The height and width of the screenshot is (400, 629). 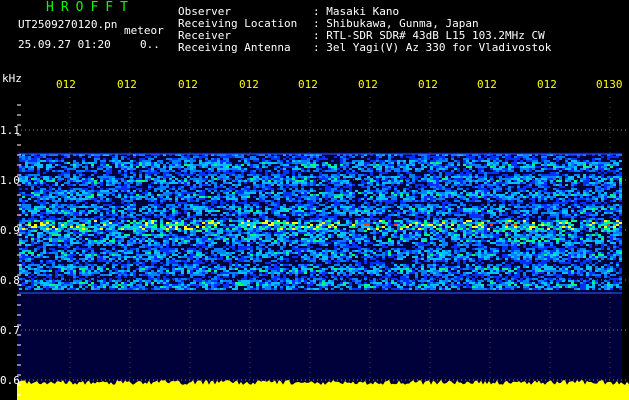 What do you see at coordinates (10, 380) in the screenshot?
I see `freq-tick: 0.6` at bounding box center [10, 380].